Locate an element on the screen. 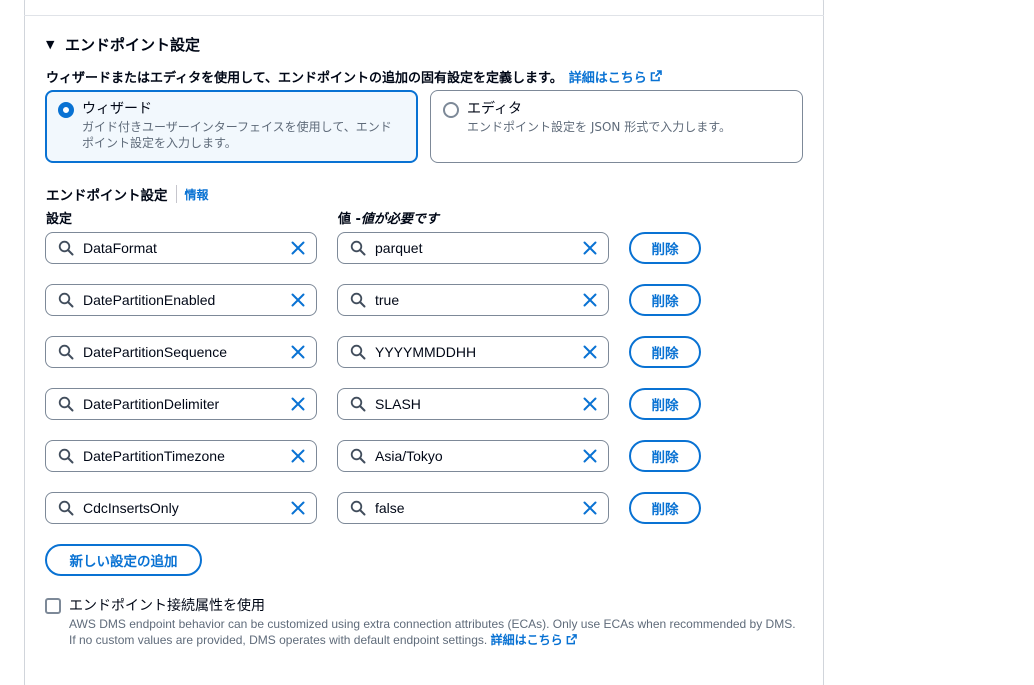  setting-value-field: Asia/Tokyo is located at coordinates (473, 456).